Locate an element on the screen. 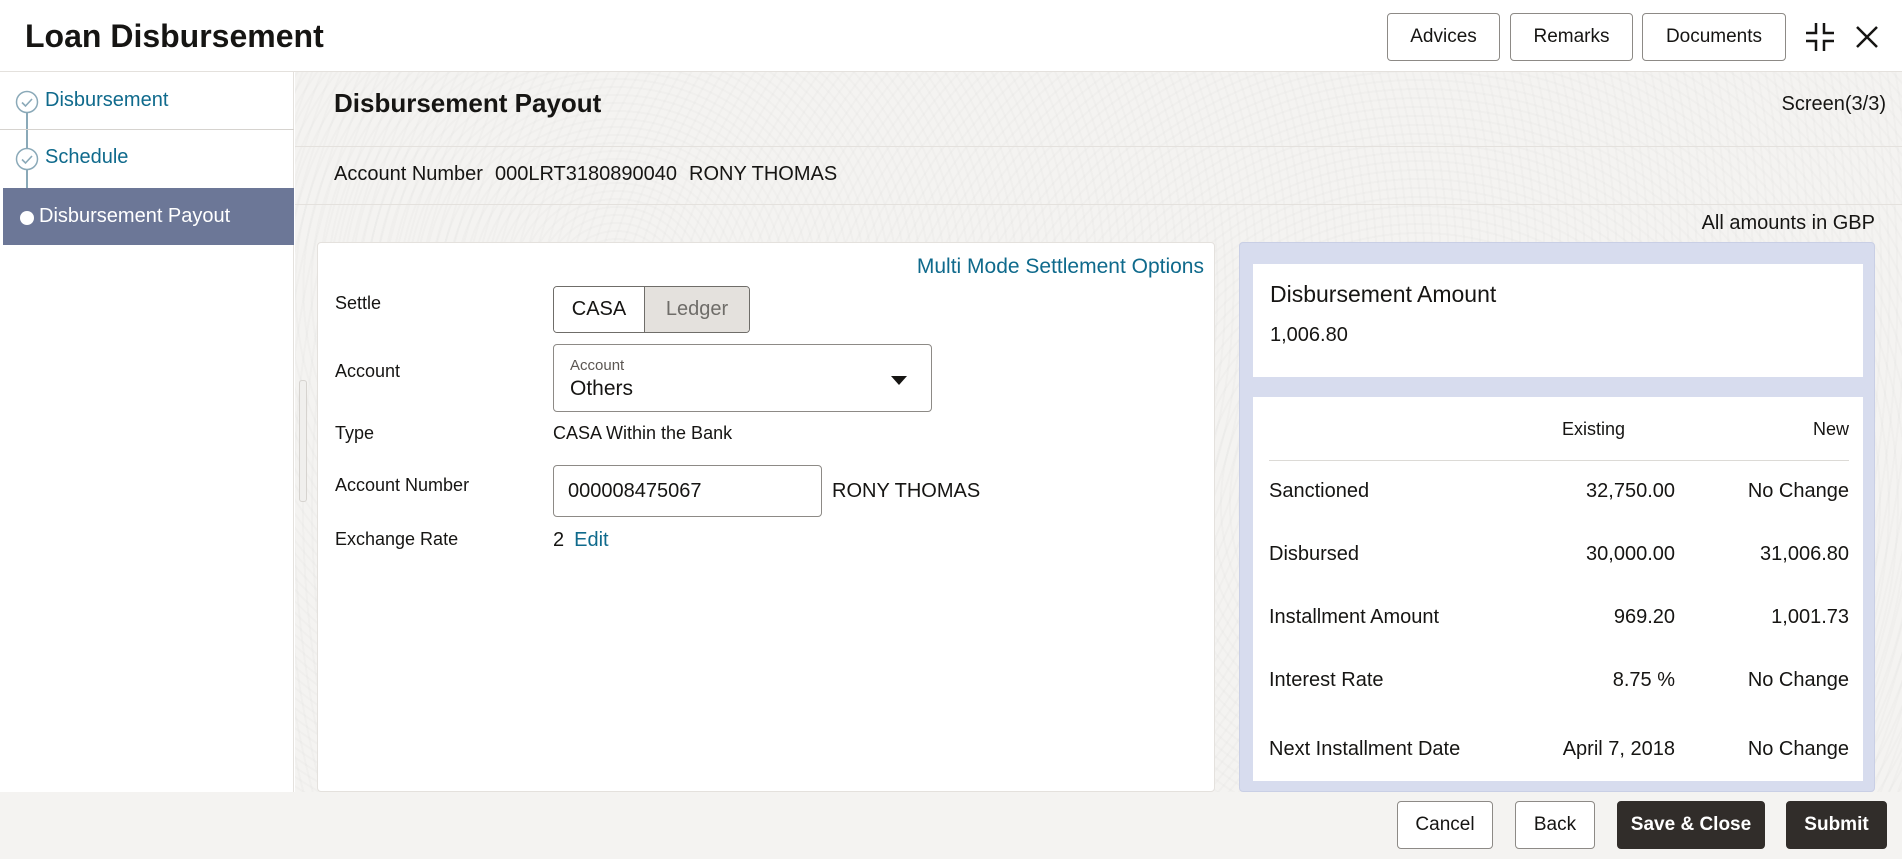  account-number-input: 000008475067 is located at coordinates (687, 491).